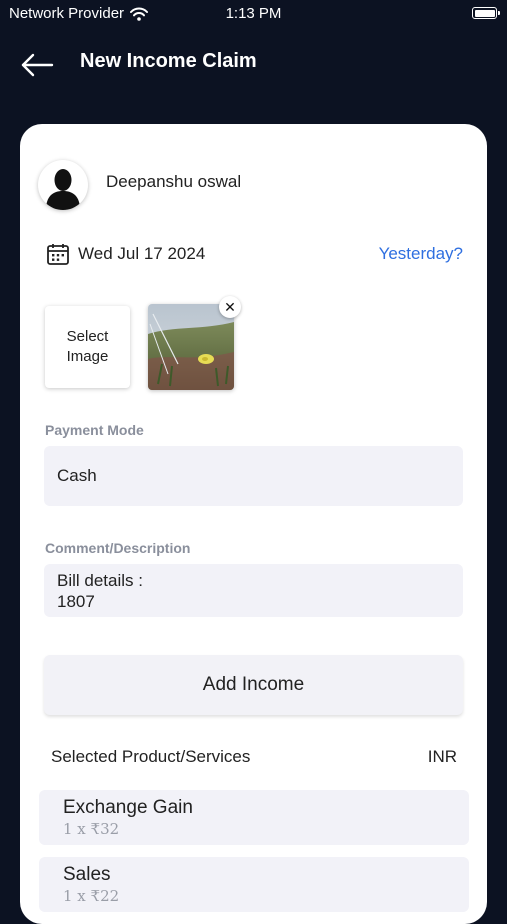 The image size is (507, 924). I want to click on avatar, so click(63, 185).